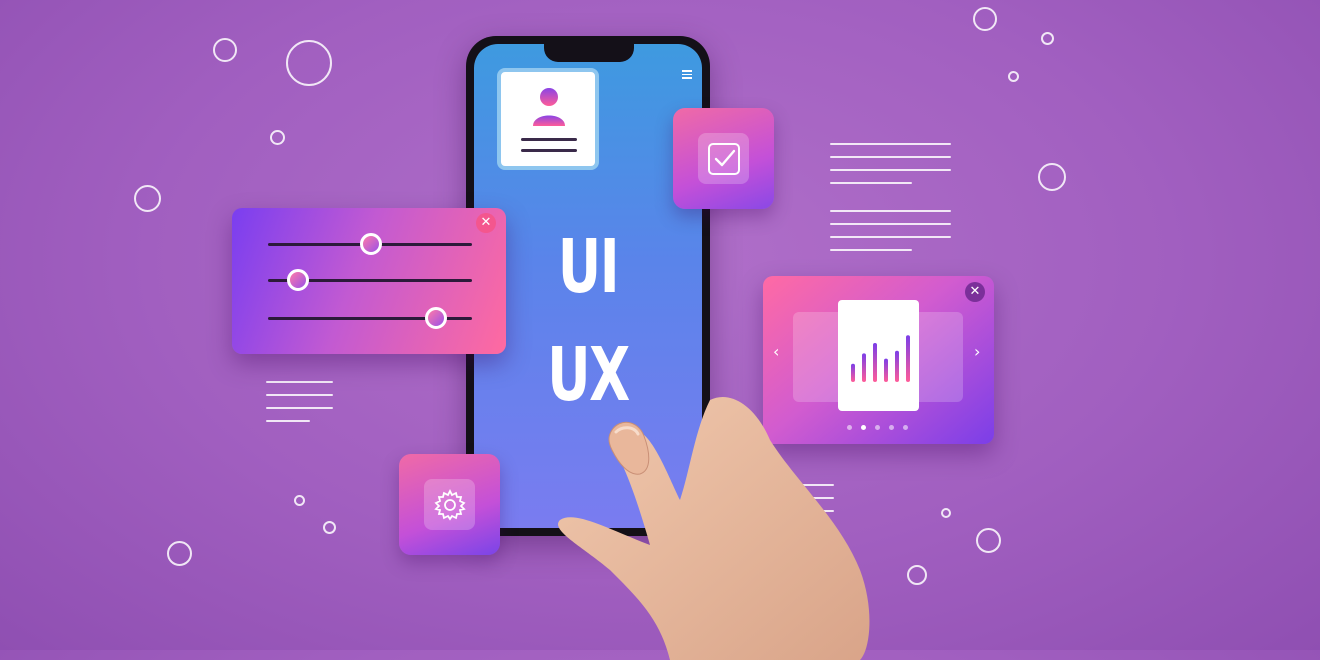 The height and width of the screenshot is (660, 1320). What do you see at coordinates (589, 53) in the screenshot?
I see `phone-notch` at bounding box center [589, 53].